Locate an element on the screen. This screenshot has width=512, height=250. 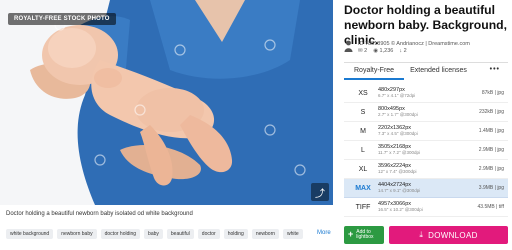
tag: white is located at coordinates (293, 234).